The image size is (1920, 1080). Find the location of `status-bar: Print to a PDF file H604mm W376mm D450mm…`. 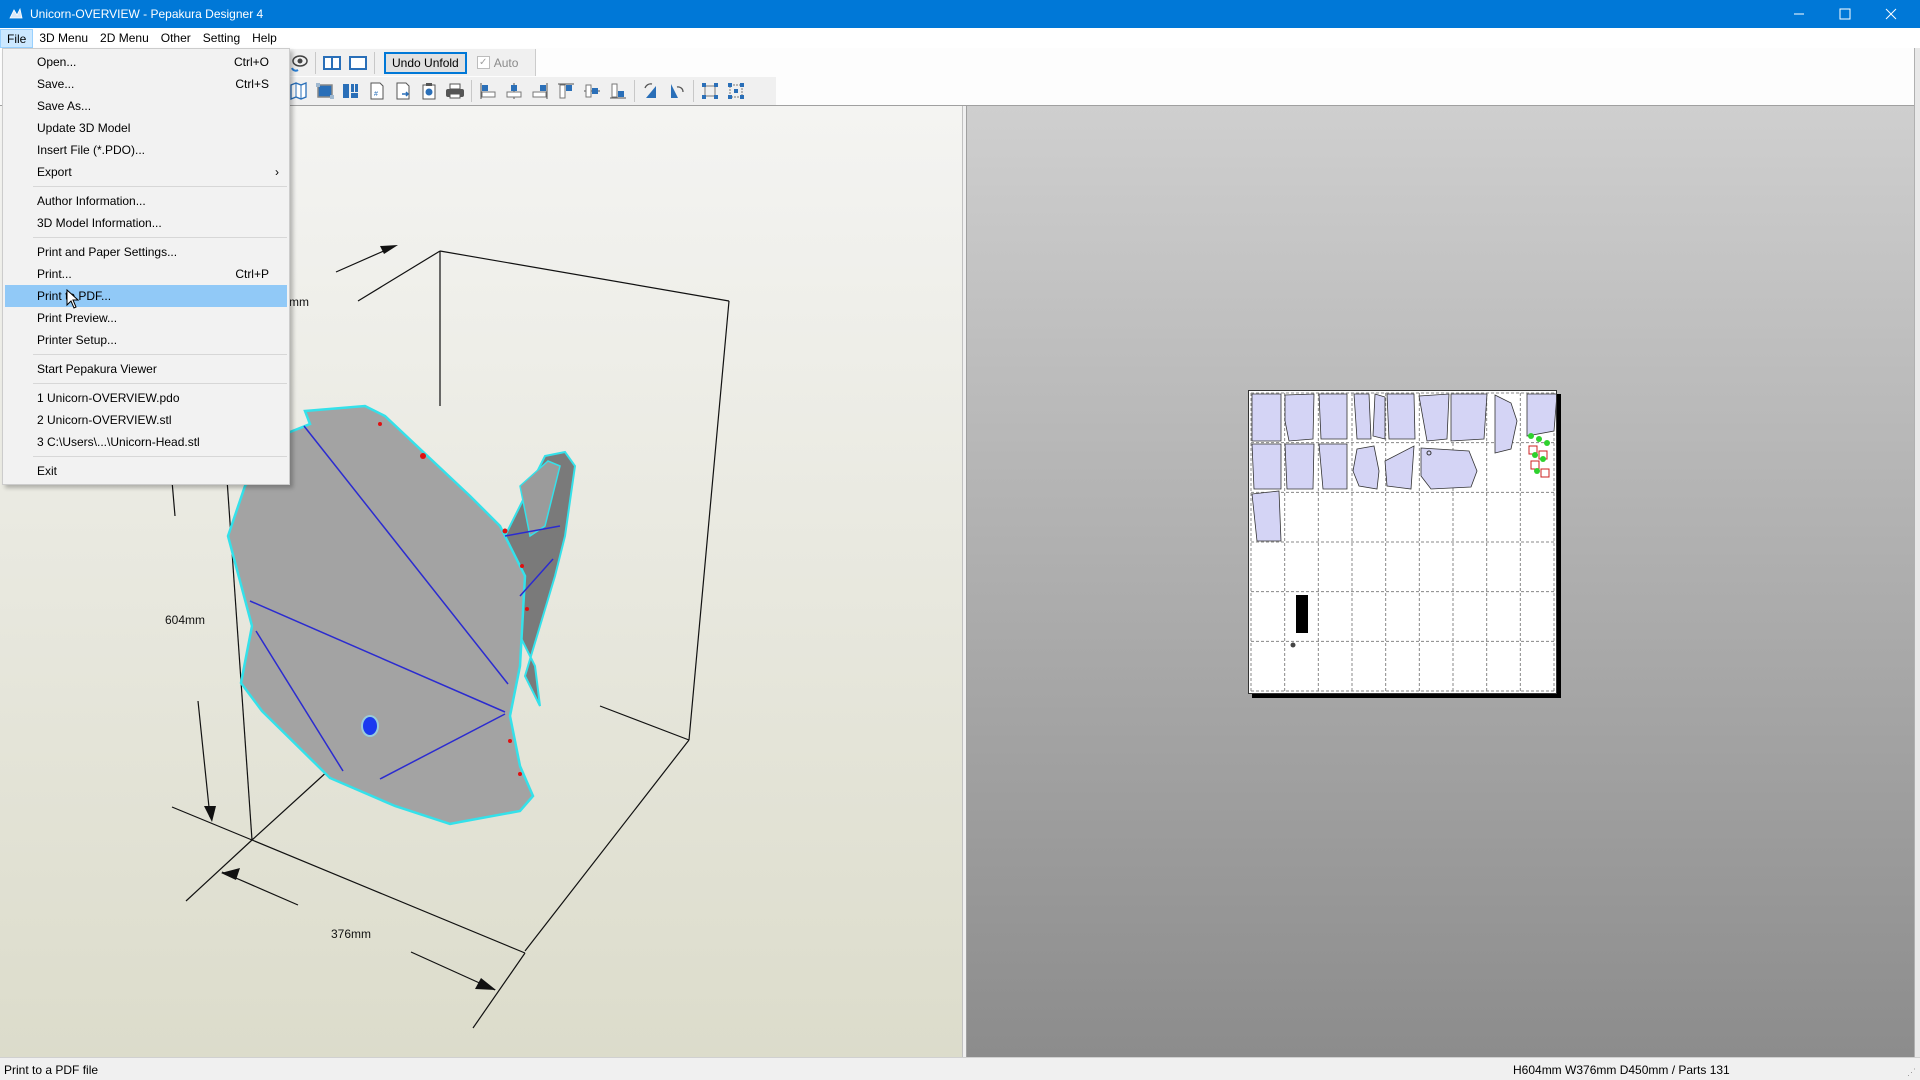

status-bar: Print to a PDF file H604mm W376mm D450mm… is located at coordinates (960, 1068).